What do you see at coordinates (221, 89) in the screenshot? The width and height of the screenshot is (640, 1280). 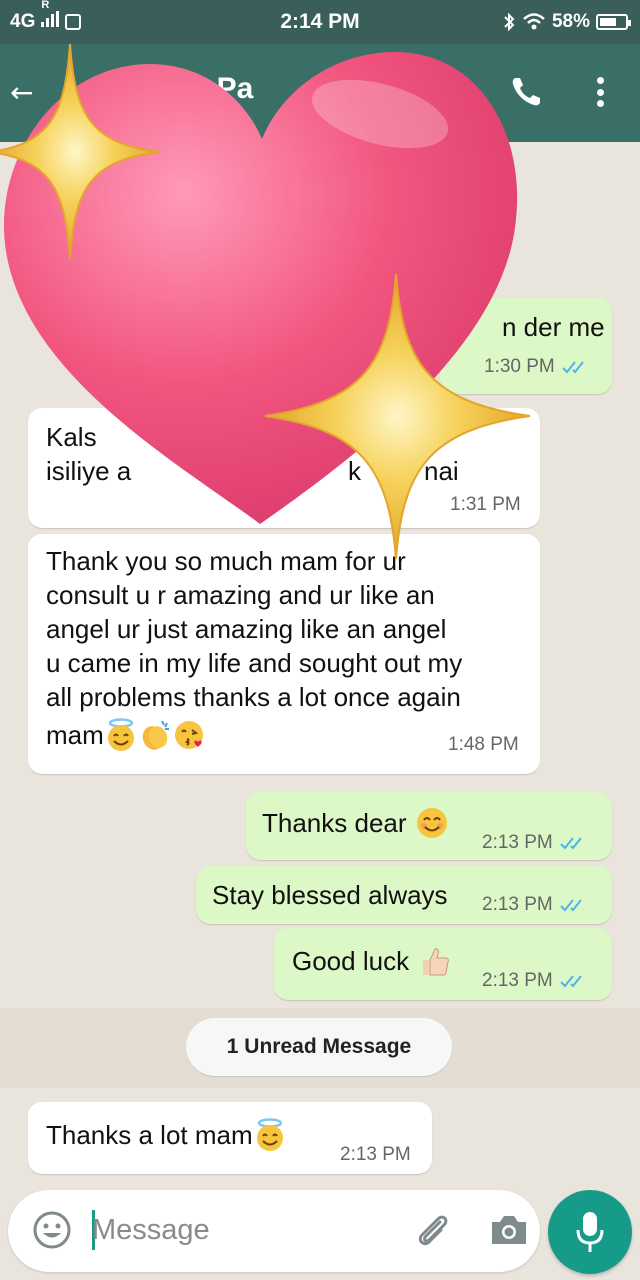 I see `contact-name: n Pa` at bounding box center [221, 89].